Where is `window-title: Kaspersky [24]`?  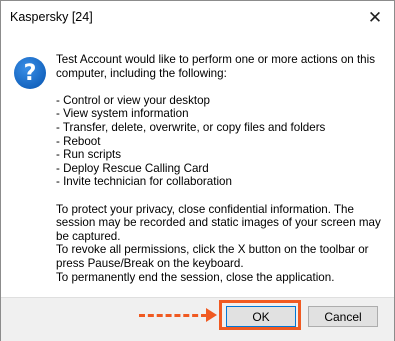
window-title: Kaspersky [24] is located at coordinates (51, 17).